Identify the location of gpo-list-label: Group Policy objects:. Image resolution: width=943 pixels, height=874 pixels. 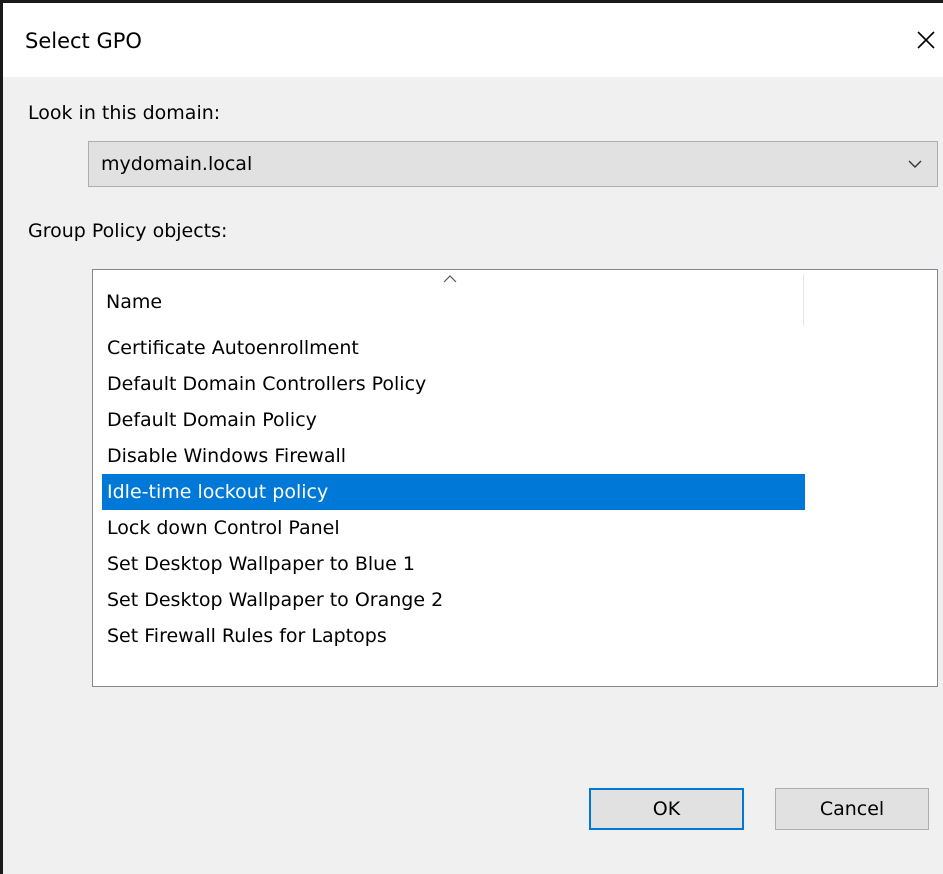
(128, 231).